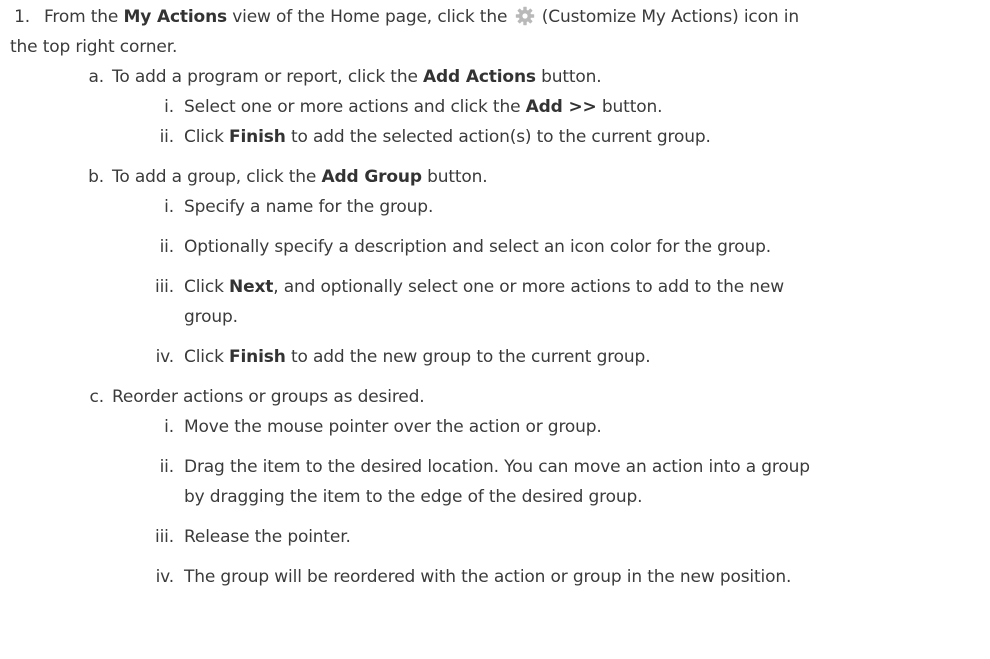 Image resolution: width=990 pixels, height=659 pixels. I want to click on add-button-label: Add >>, so click(561, 107).